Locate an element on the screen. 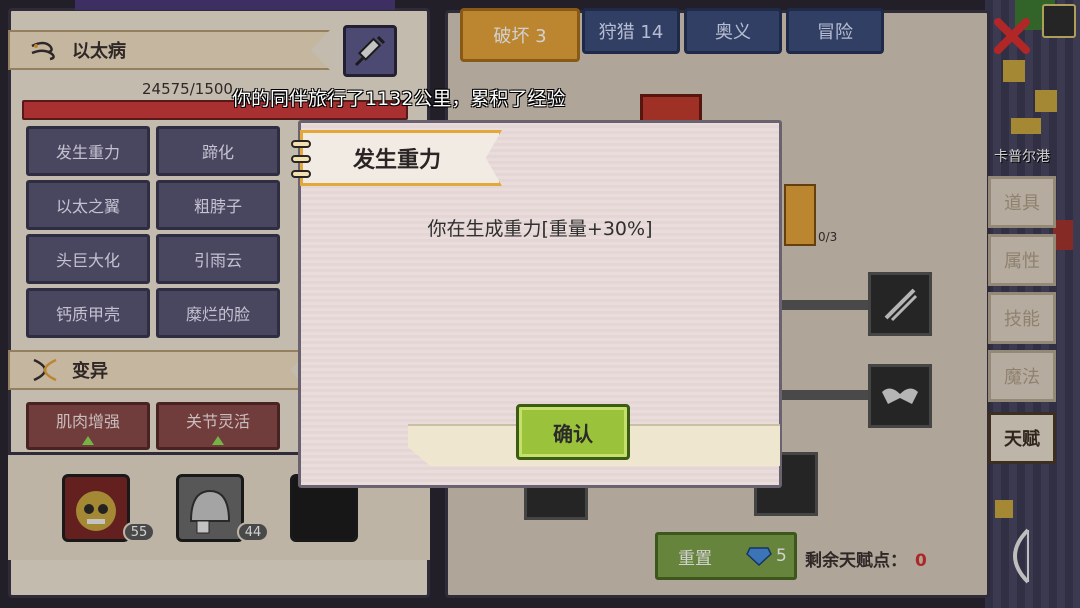 This screenshot has height=608, width=1080. dialog-title-tag: 发生重力 is located at coordinates (401, 158).